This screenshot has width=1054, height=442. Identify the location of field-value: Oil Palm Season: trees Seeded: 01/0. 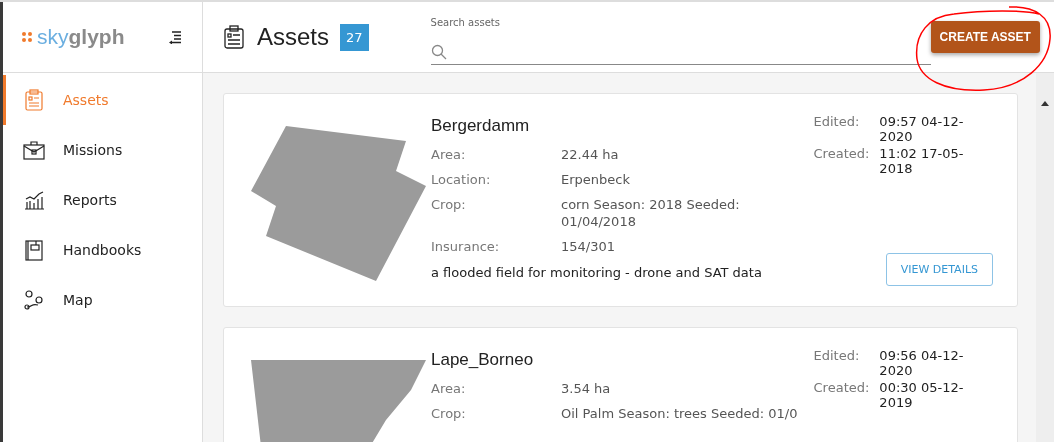
(680, 413).